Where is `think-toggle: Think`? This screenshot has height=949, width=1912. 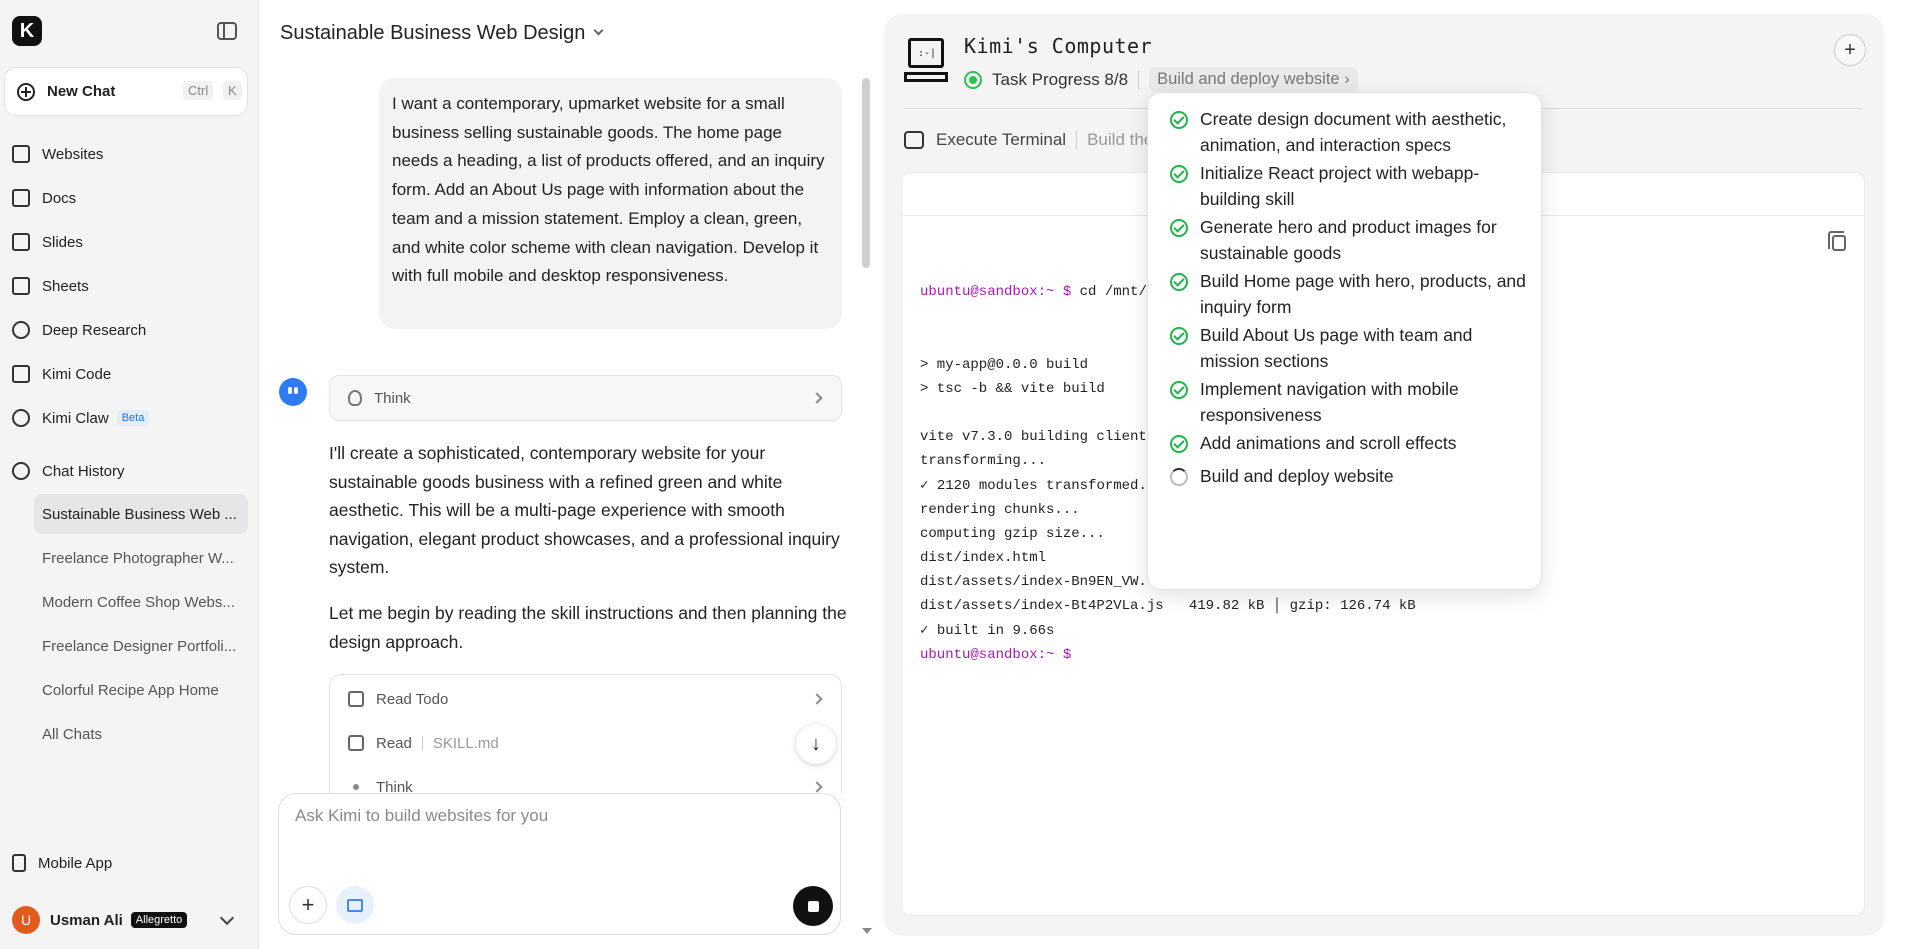 think-toggle: Think is located at coordinates (585, 398).